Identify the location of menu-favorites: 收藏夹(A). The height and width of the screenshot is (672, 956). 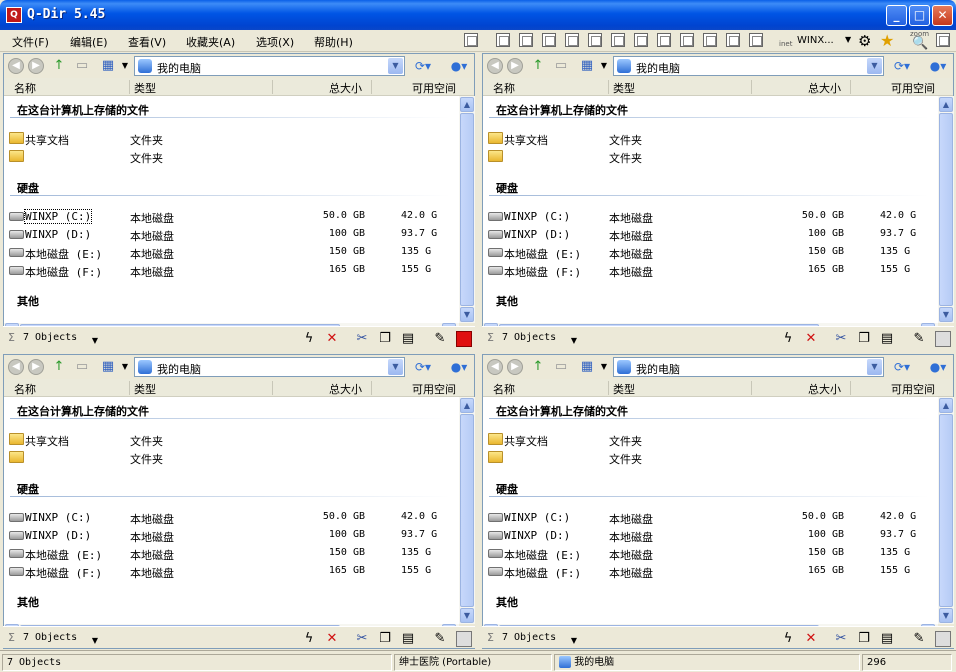
(210, 42).